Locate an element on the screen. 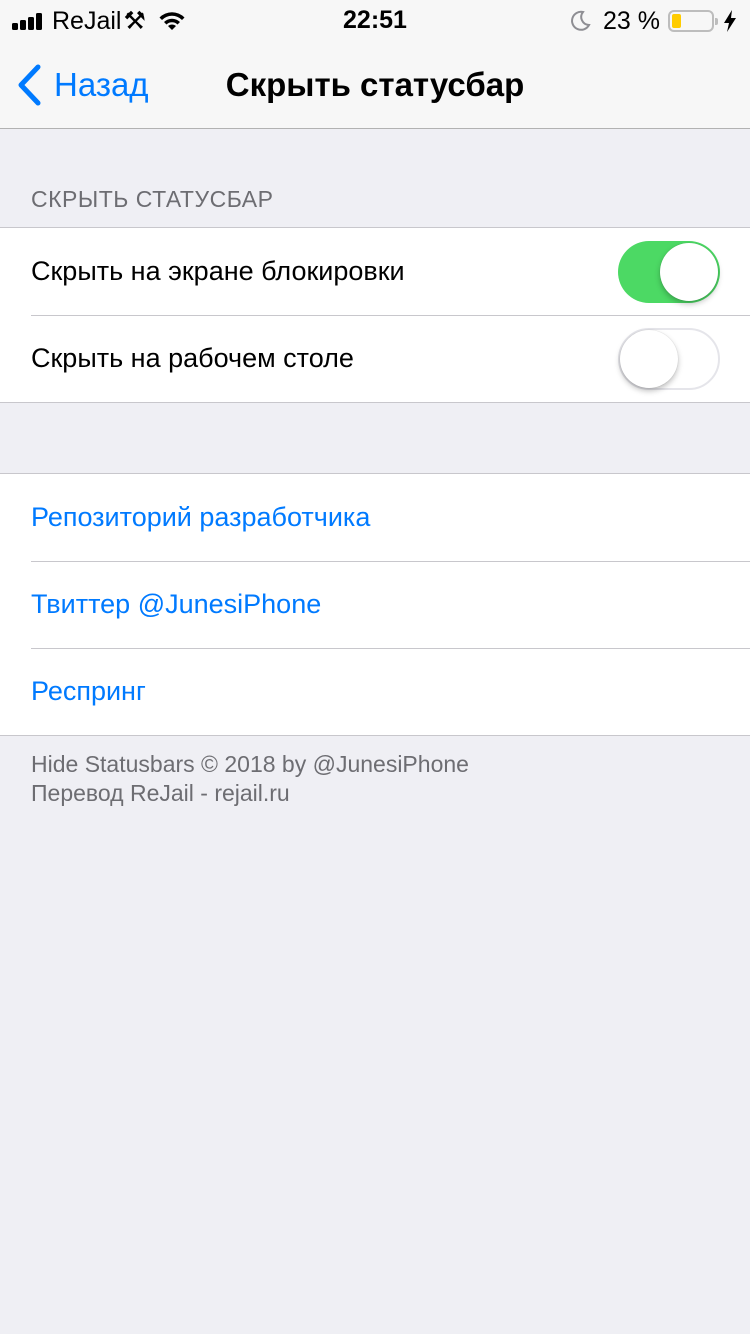 The height and width of the screenshot is (1334, 750). developer-repo-link: Репозиторий разработчика is located at coordinates (375, 517).